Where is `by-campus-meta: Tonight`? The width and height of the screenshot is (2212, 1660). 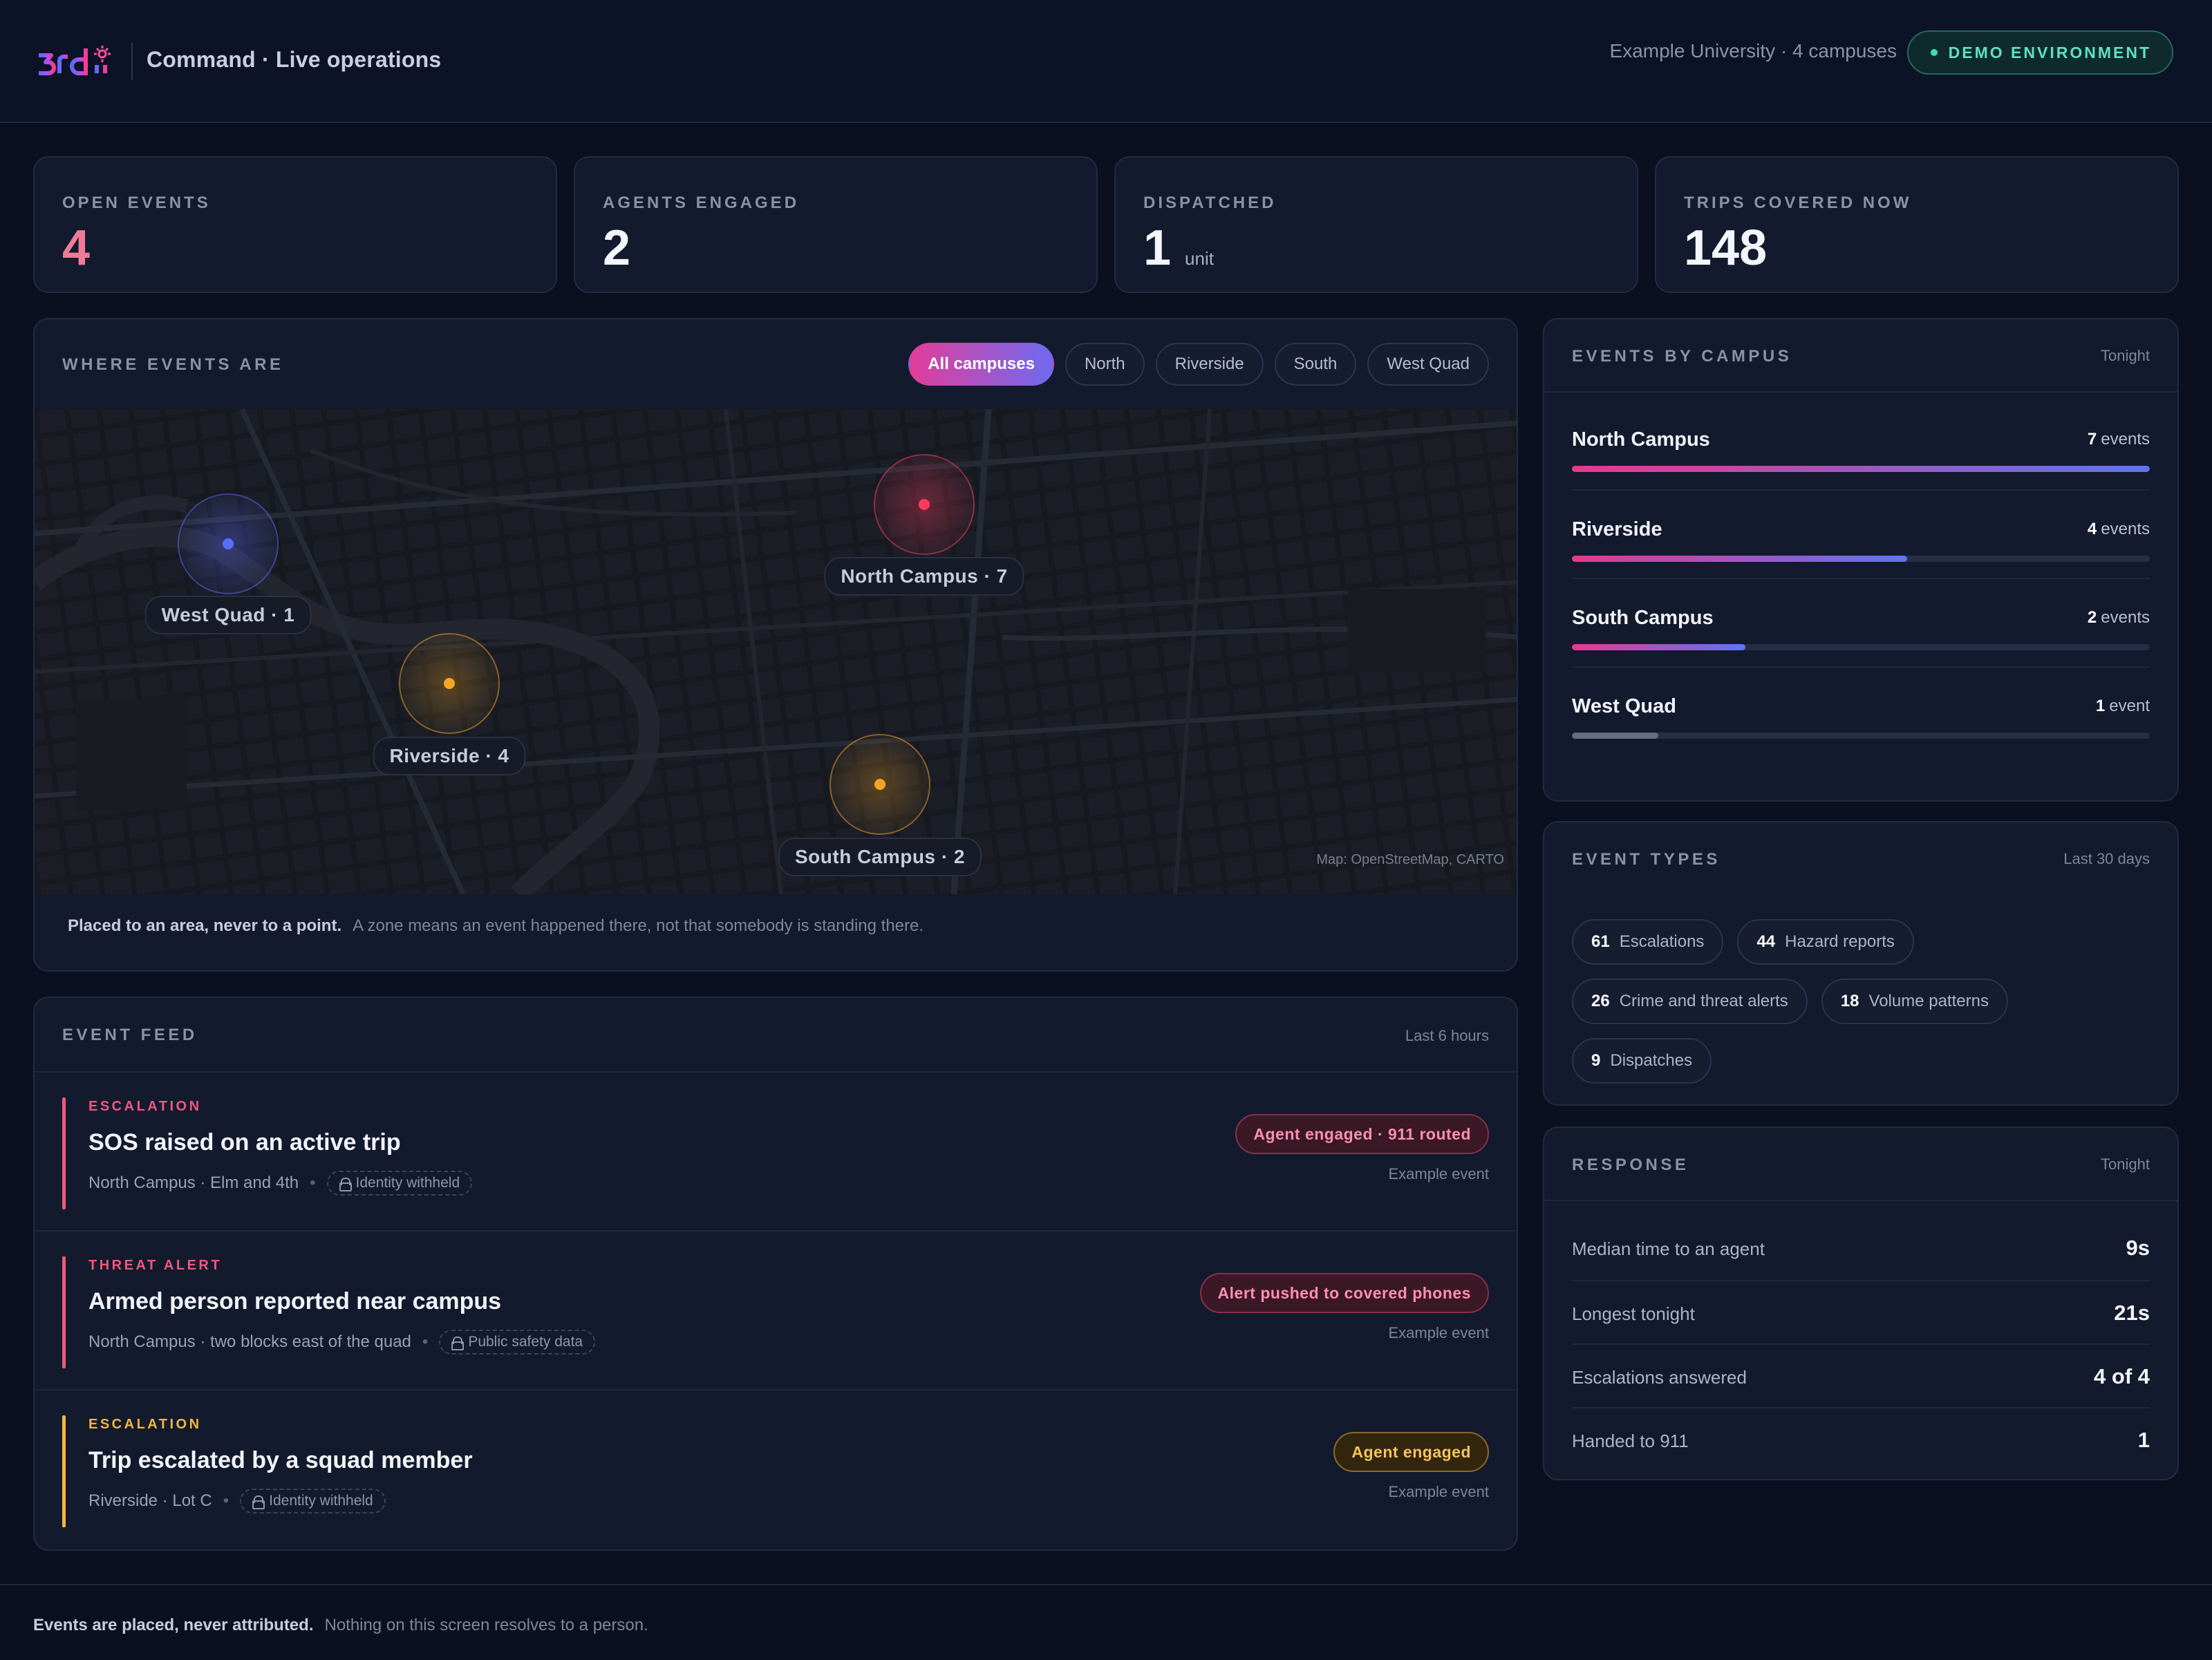 by-campus-meta: Tonight is located at coordinates (2125, 355).